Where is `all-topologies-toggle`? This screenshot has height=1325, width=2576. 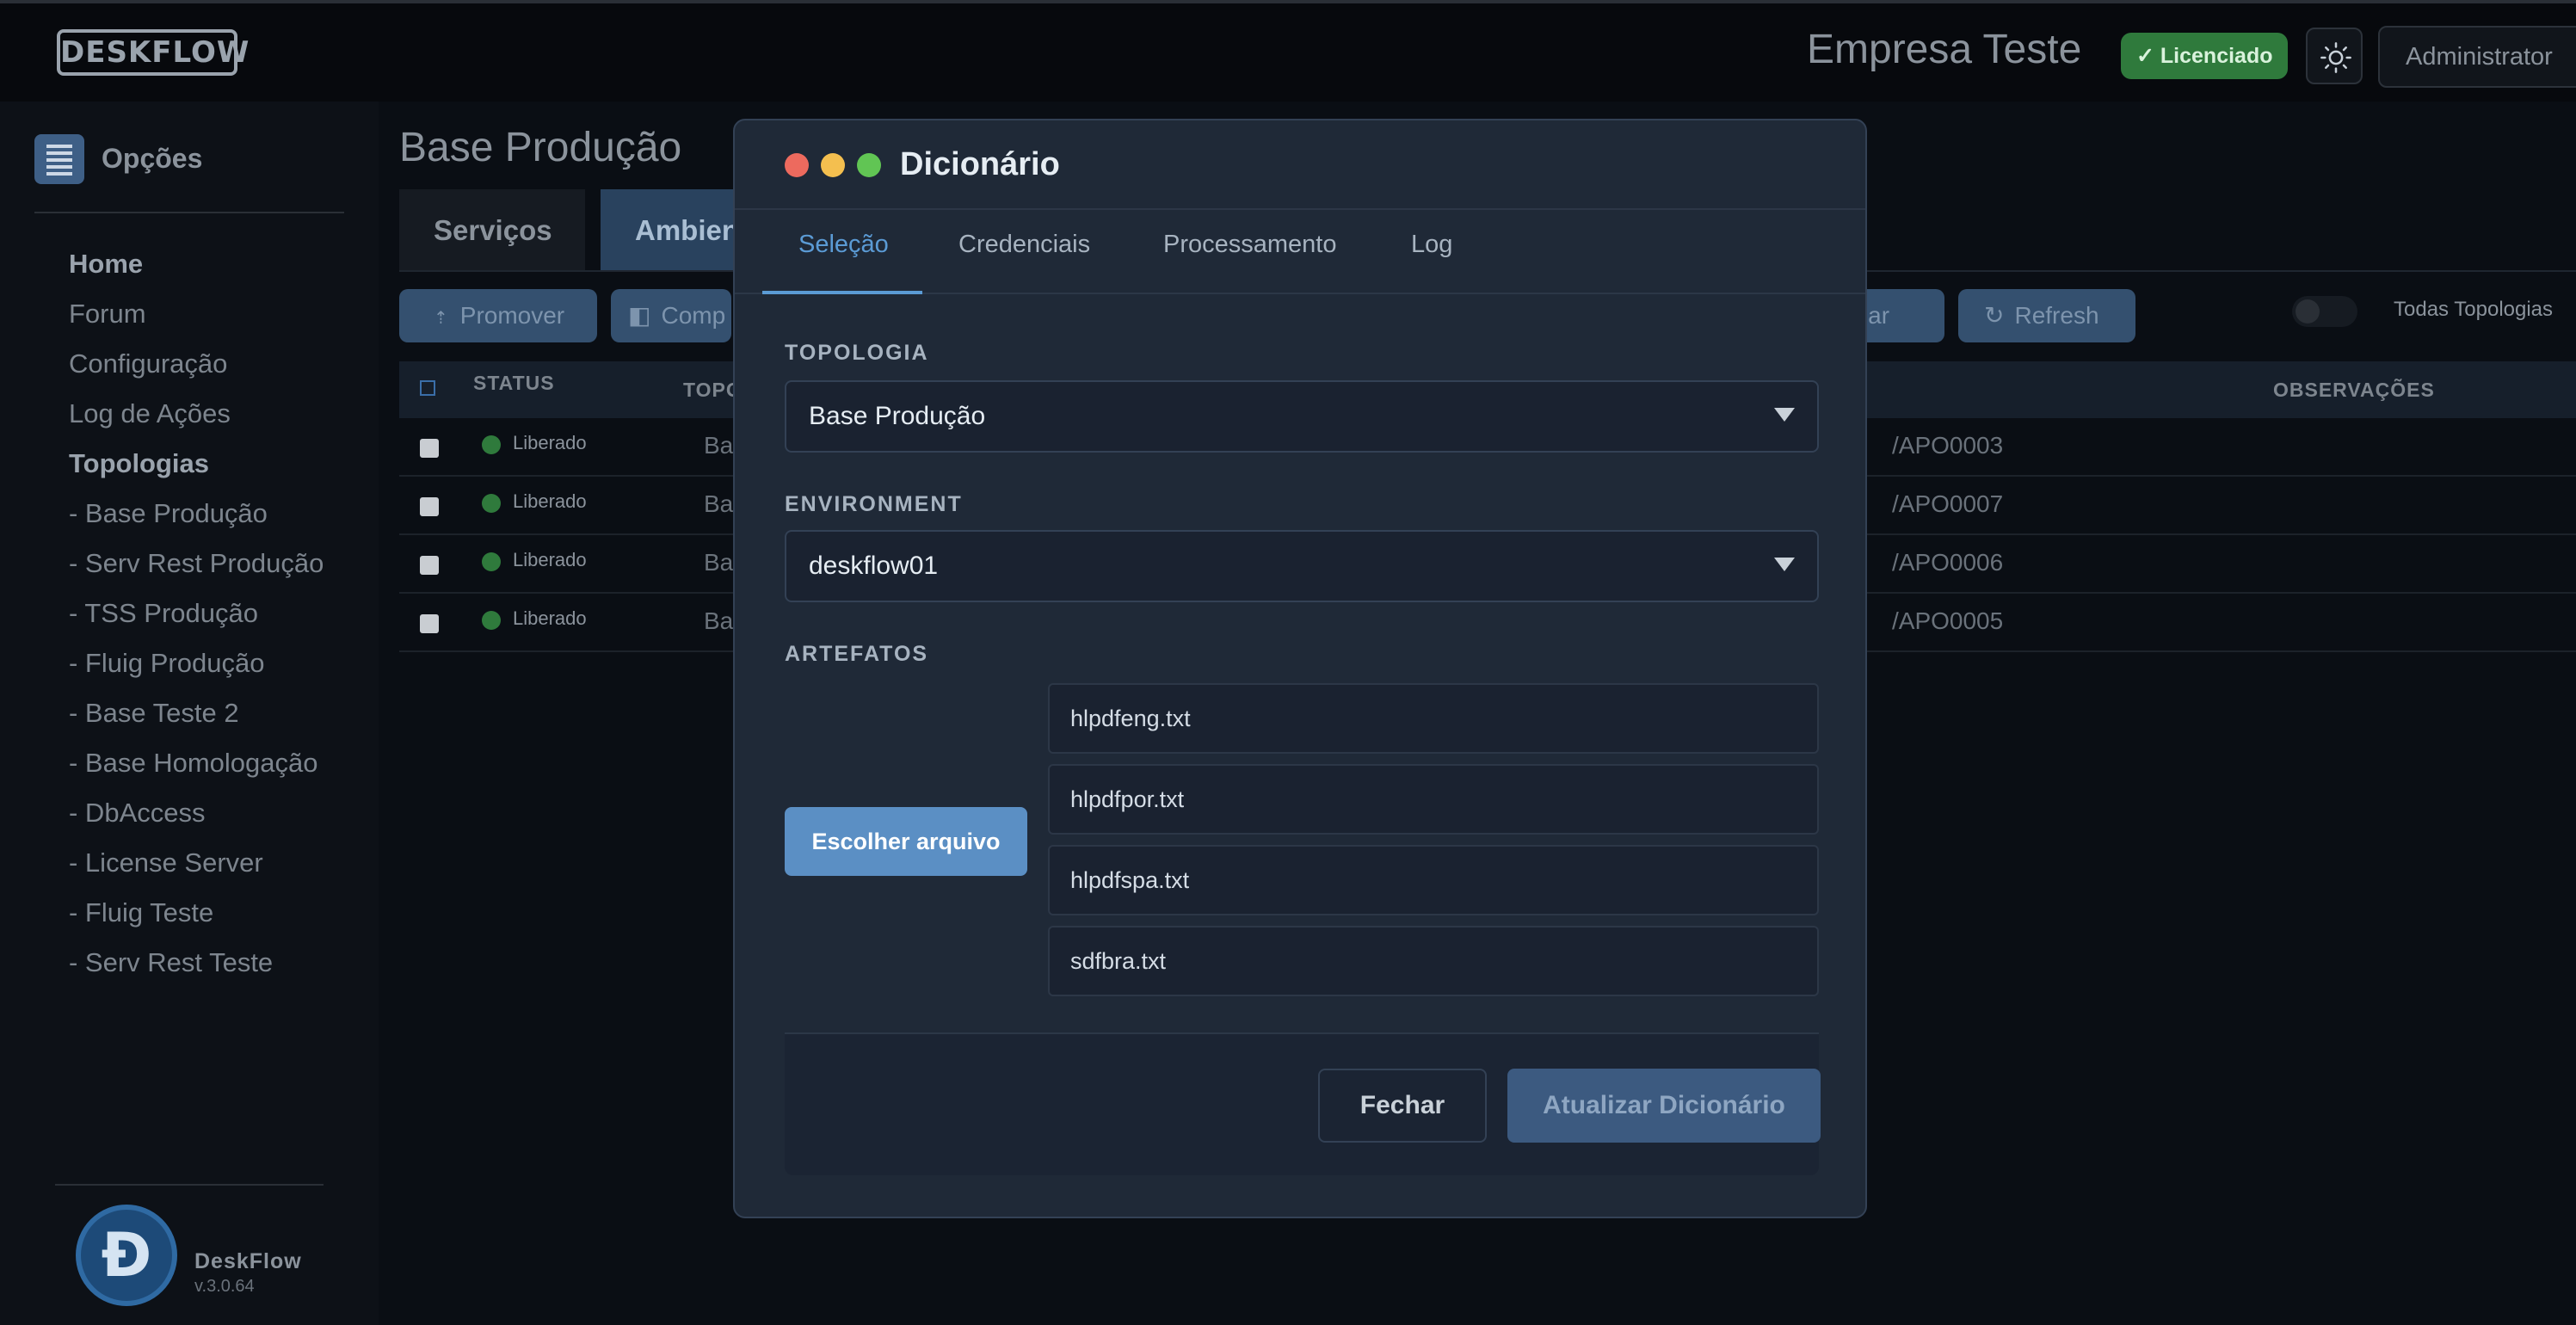 all-topologies-toggle is located at coordinates (2324, 311).